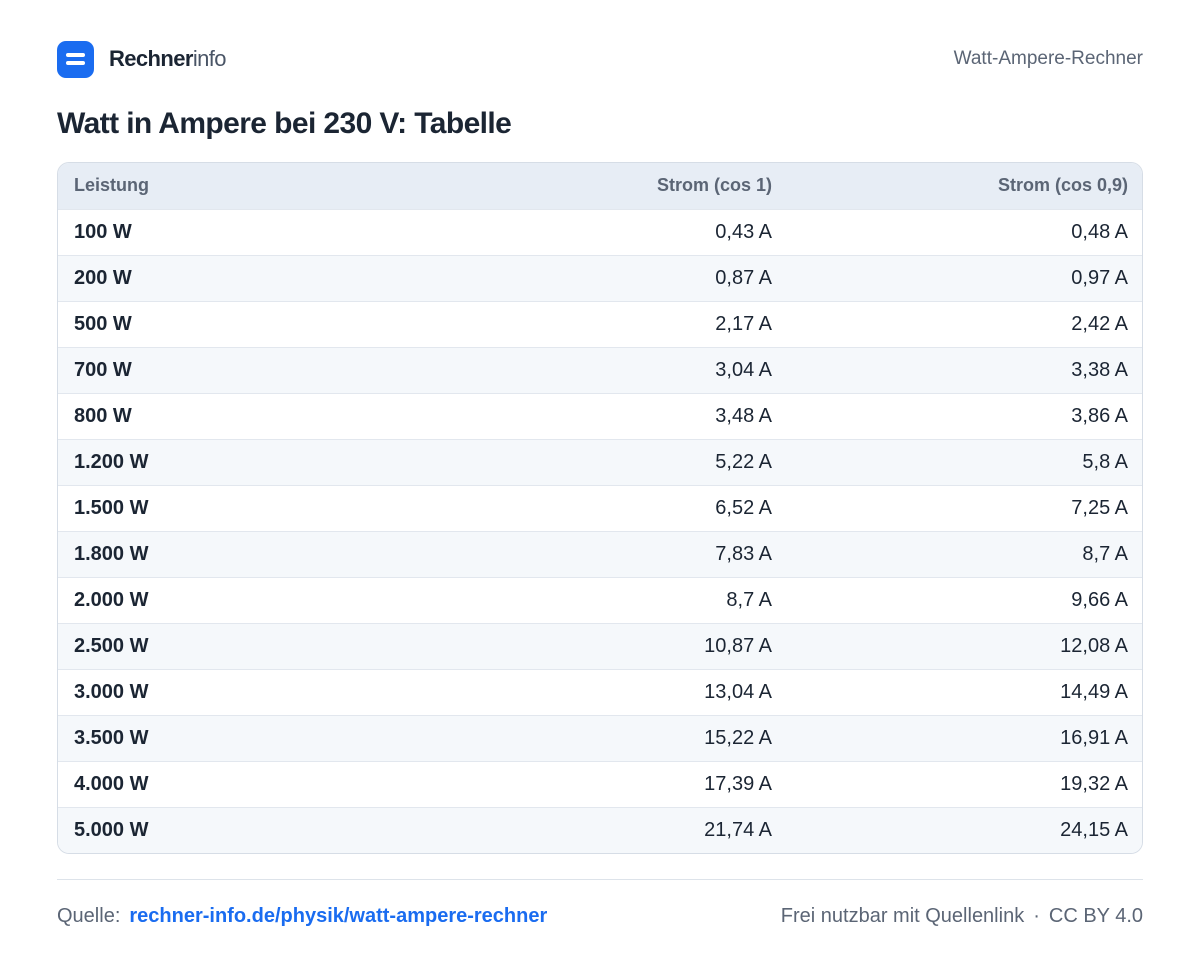 This screenshot has width=1200, height=960. What do you see at coordinates (111, 737) in the screenshot?
I see `leistung-cell: 3.500 W` at bounding box center [111, 737].